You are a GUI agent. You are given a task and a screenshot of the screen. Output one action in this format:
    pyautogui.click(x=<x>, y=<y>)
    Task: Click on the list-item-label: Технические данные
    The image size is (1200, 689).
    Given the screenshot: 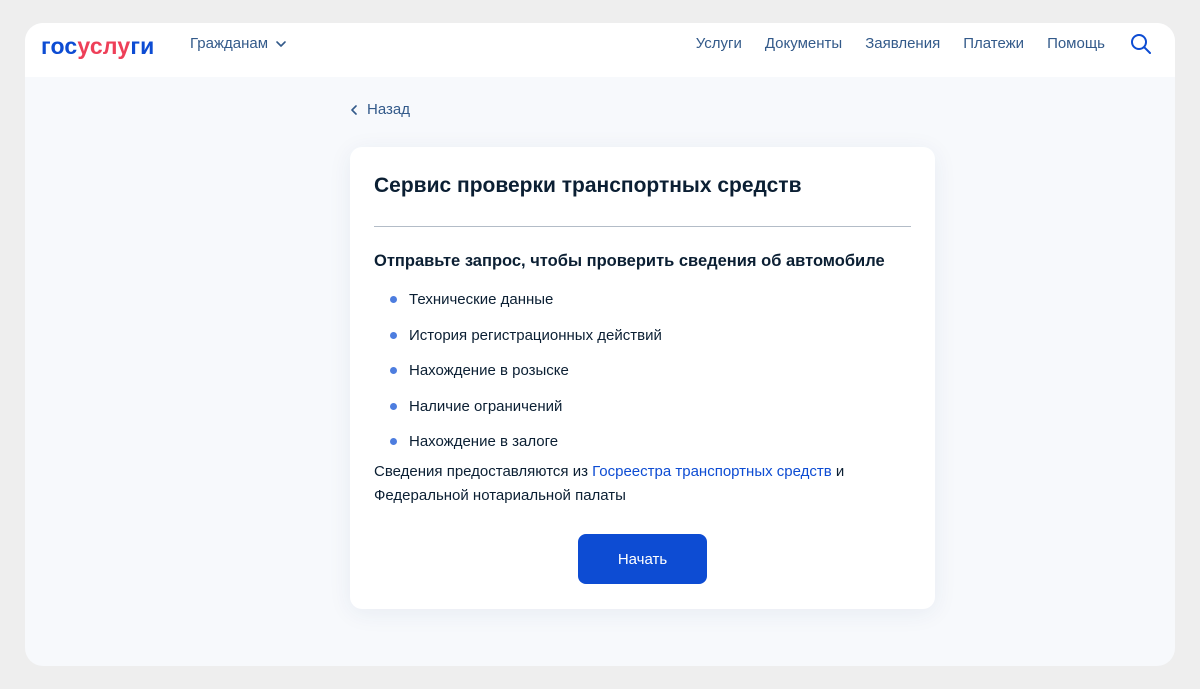 What is the action you would take?
    pyautogui.click(x=481, y=300)
    